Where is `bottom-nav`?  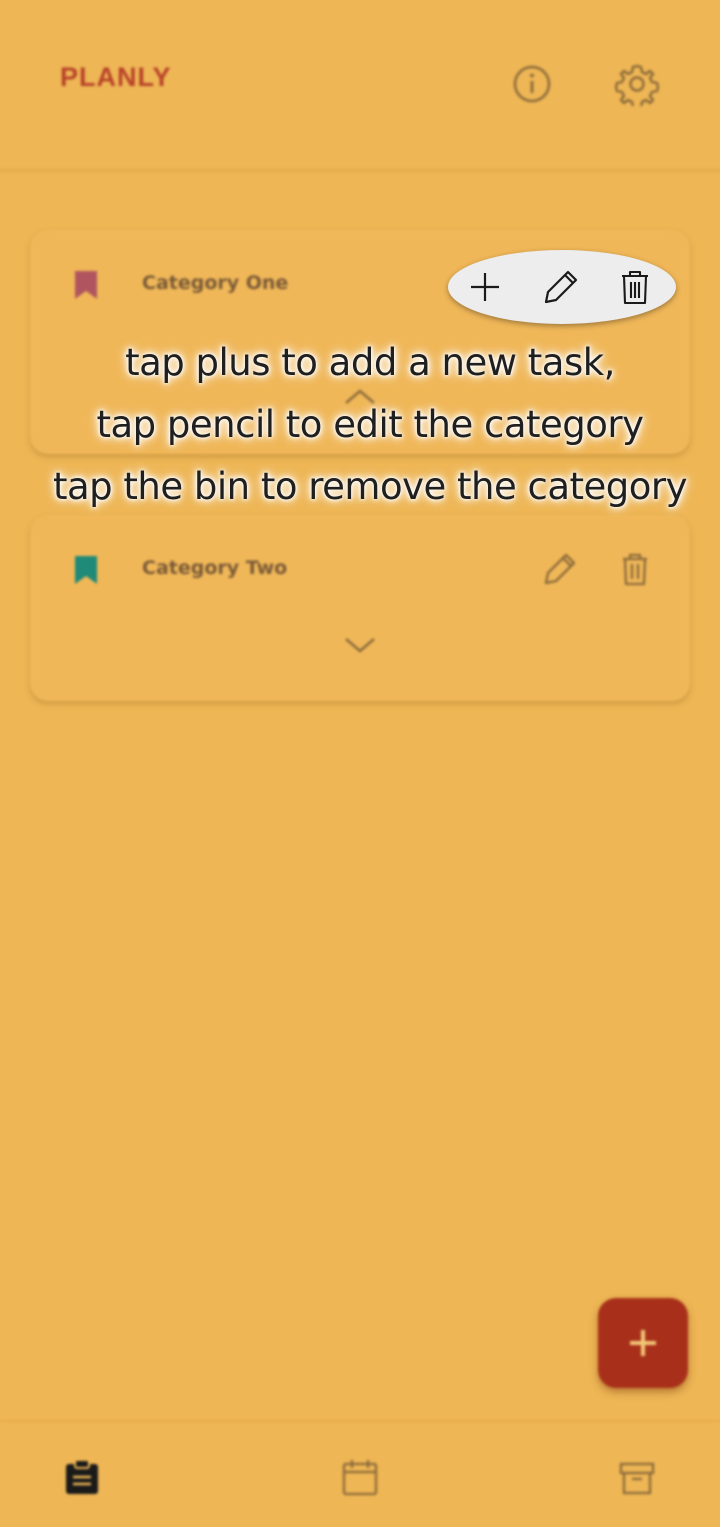
bottom-nav is located at coordinates (360, 1473).